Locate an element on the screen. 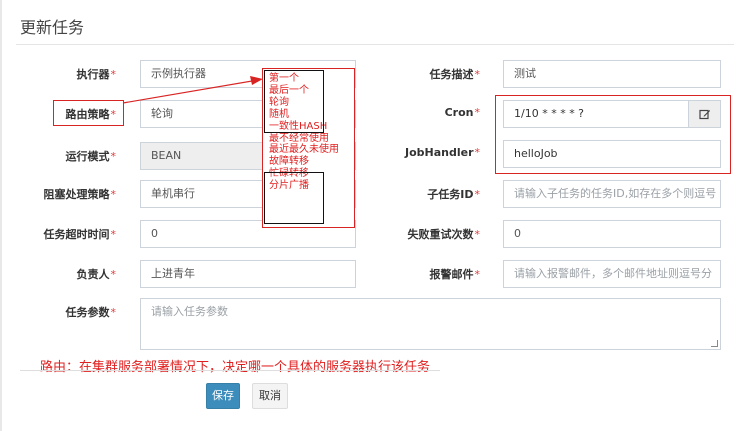 This screenshot has width=750, height=431. desc-label: 任务描述* is located at coordinates (455, 74).